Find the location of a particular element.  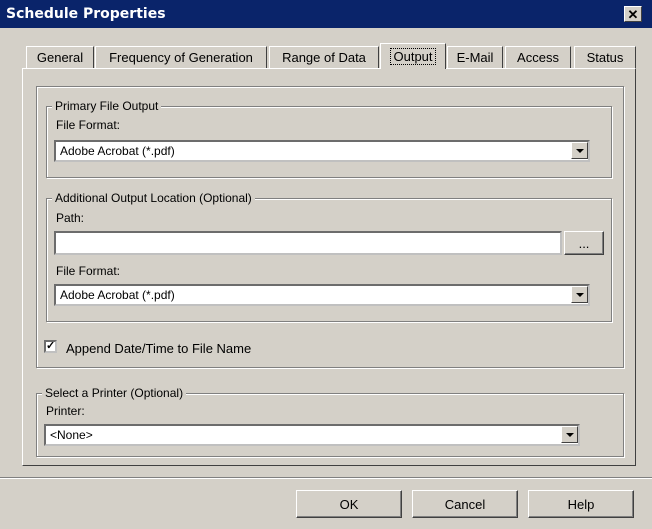

append-datetime-checkbox: ✓ is located at coordinates (50, 346).